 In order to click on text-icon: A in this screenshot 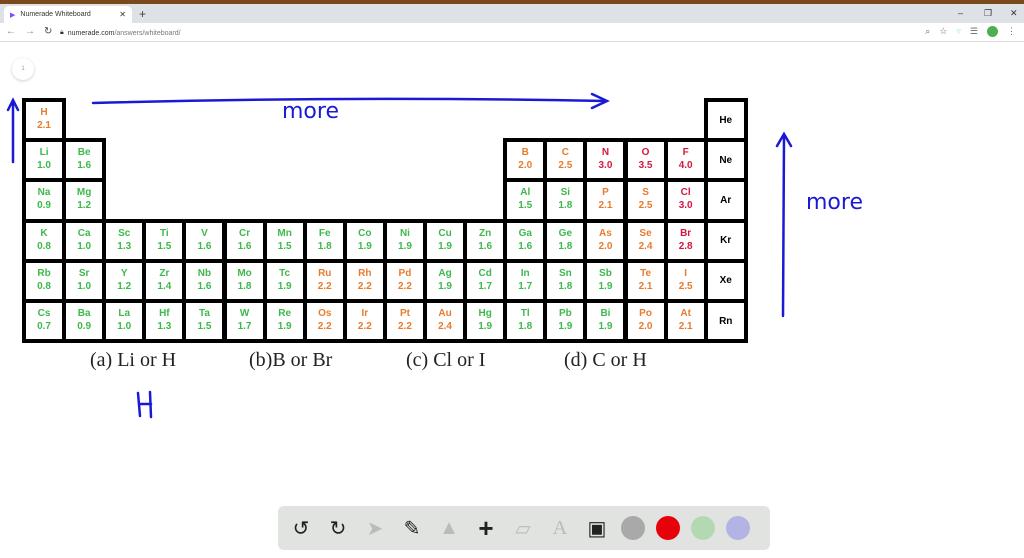, I will do `click(560, 528)`.